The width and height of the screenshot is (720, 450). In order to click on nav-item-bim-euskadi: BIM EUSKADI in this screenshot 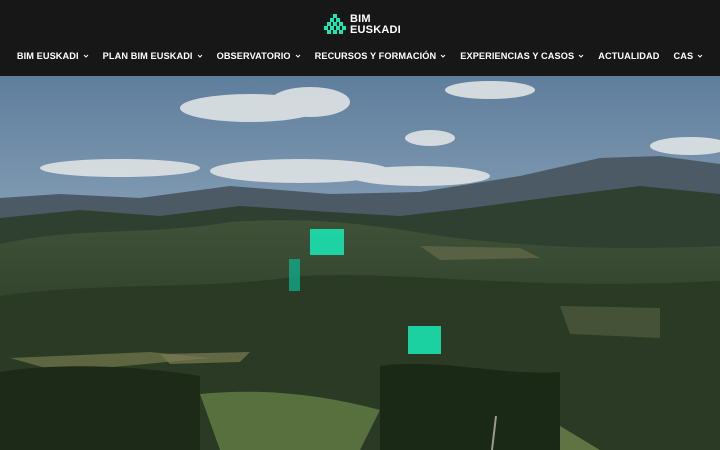, I will do `click(53, 56)`.